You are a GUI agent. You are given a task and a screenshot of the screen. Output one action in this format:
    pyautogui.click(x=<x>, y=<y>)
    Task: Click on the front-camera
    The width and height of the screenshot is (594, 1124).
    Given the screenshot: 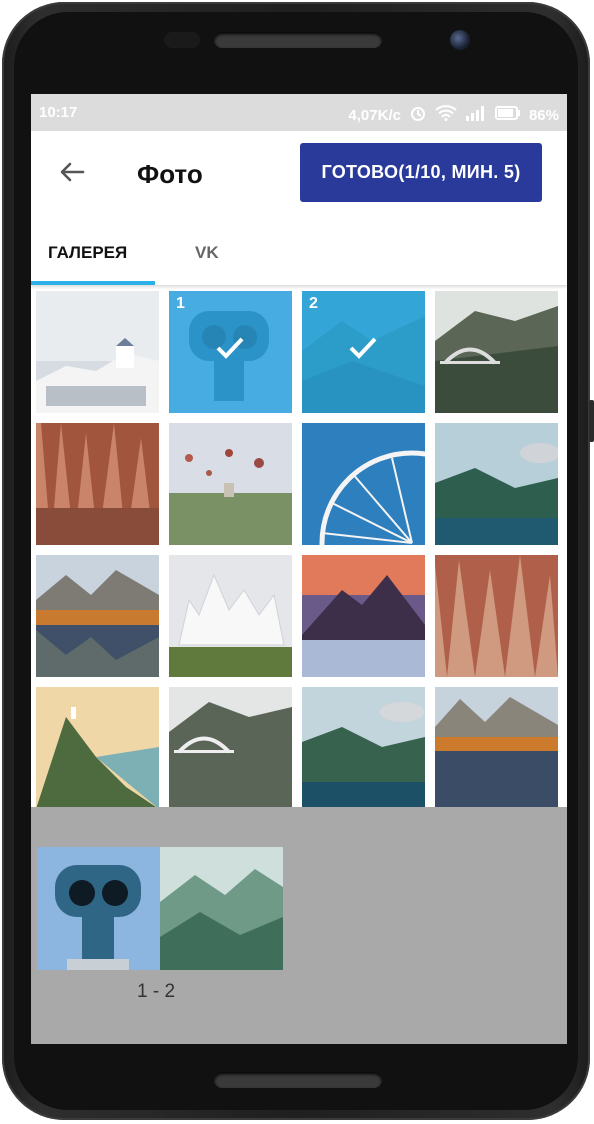 What is the action you would take?
    pyautogui.click(x=460, y=40)
    